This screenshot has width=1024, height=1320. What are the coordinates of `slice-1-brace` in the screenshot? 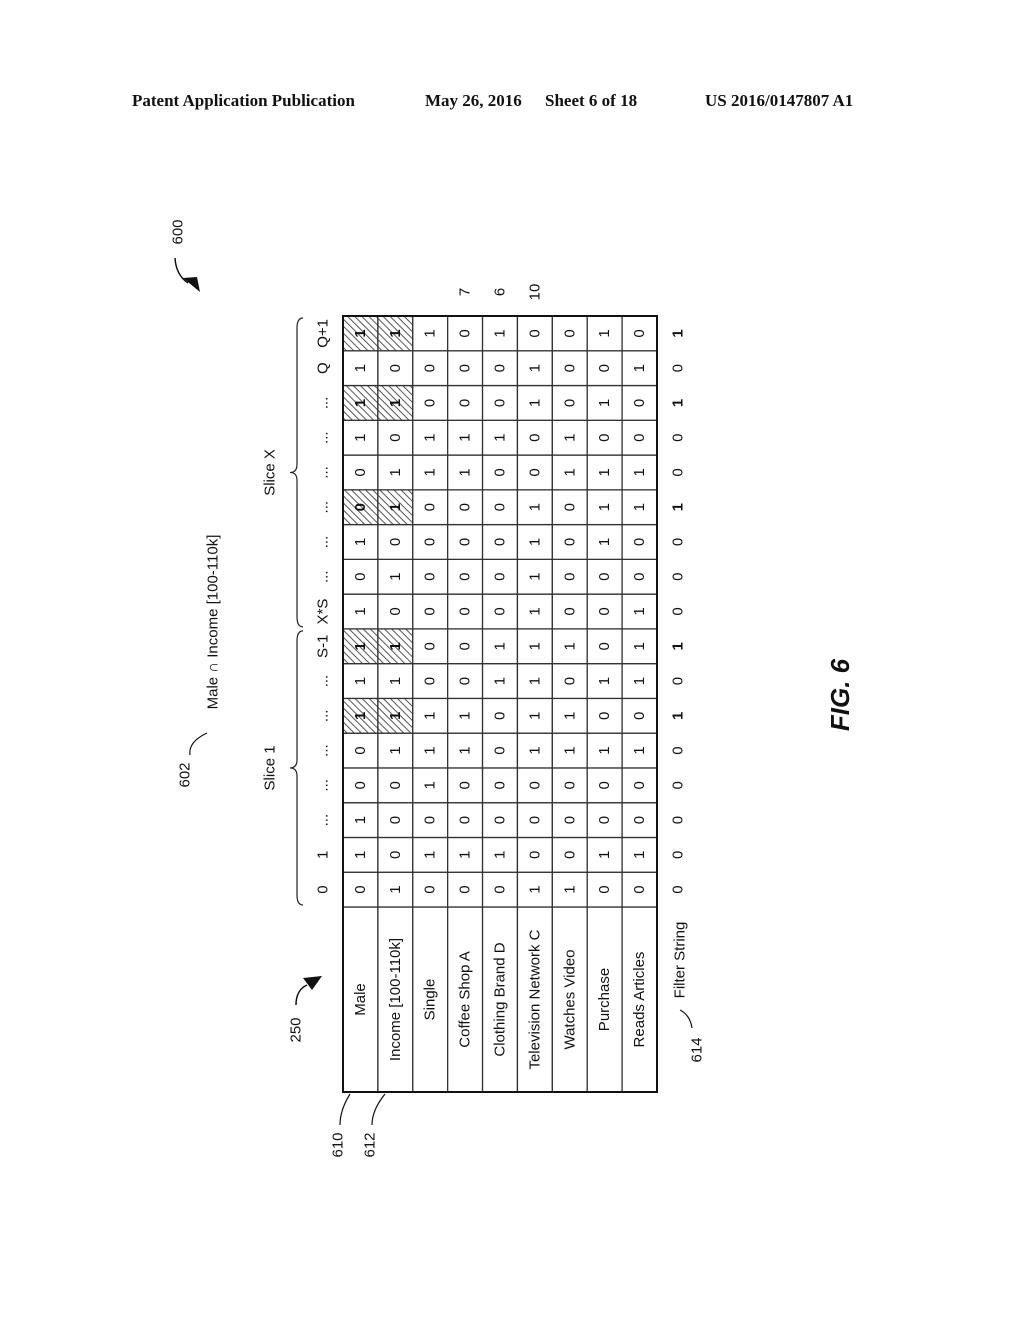 It's located at (296, 768).